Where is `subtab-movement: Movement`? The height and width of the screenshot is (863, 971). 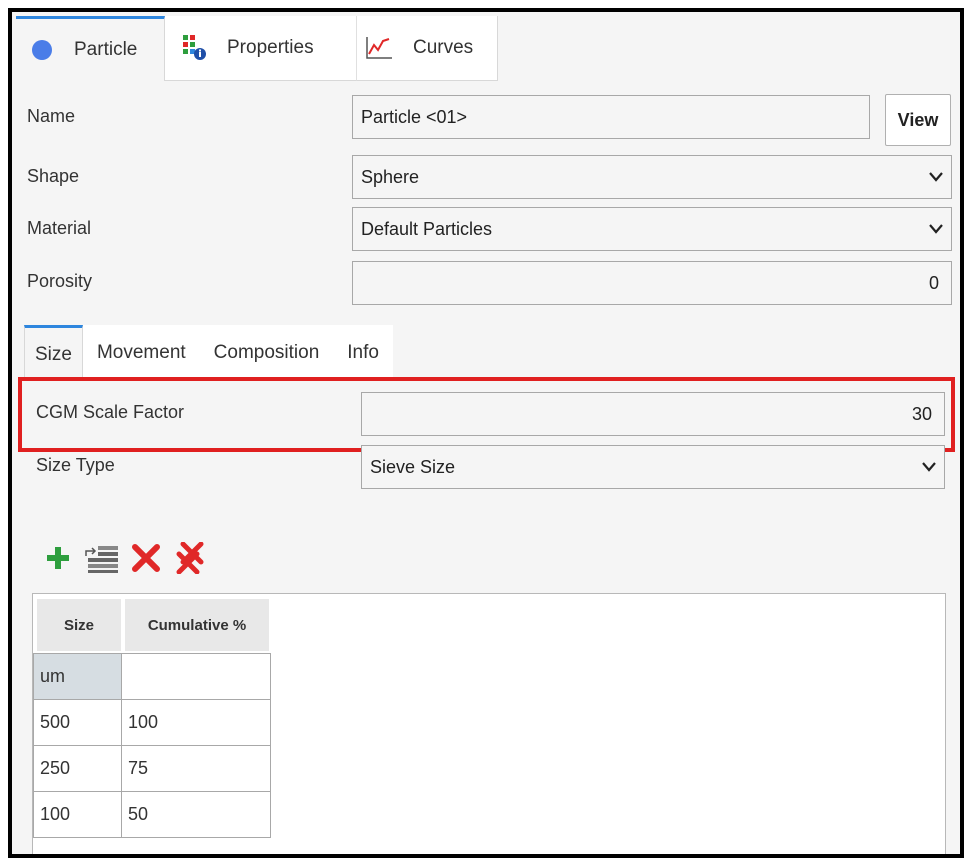
subtab-movement: Movement is located at coordinates (141, 353).